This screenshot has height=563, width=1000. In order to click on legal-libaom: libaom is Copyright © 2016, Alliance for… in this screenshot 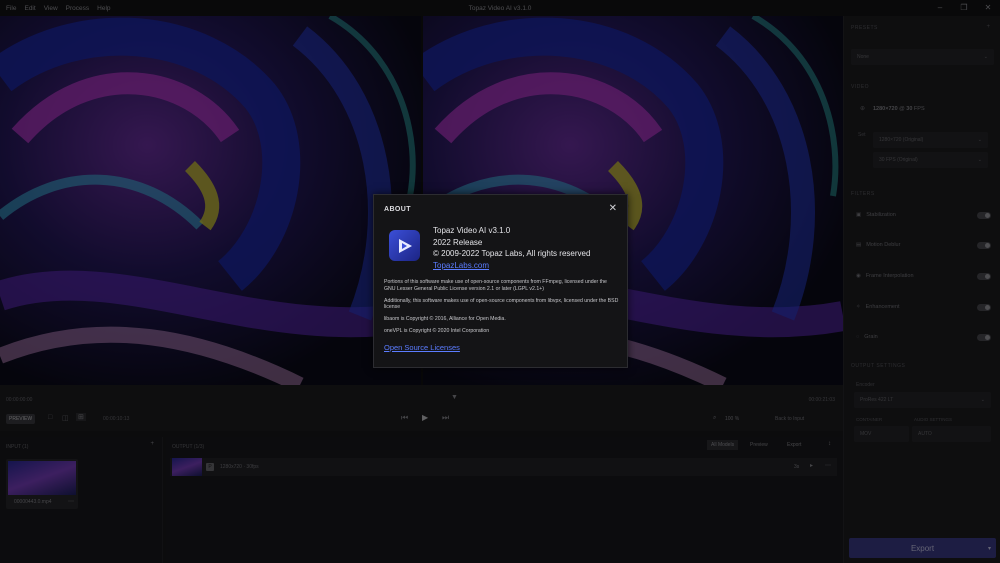, I will do `click(445, 319)`.